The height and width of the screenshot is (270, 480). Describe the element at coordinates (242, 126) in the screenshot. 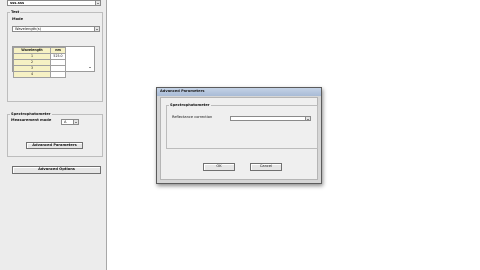

I see `spectrophotometer-fieldset: Spectrophotometer Reflectance correction` at that location.